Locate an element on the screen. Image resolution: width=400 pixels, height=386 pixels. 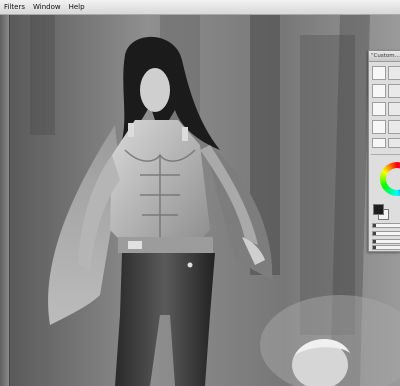
brush-tool-panel: "Custom..." is located at coordinates (384, 151).